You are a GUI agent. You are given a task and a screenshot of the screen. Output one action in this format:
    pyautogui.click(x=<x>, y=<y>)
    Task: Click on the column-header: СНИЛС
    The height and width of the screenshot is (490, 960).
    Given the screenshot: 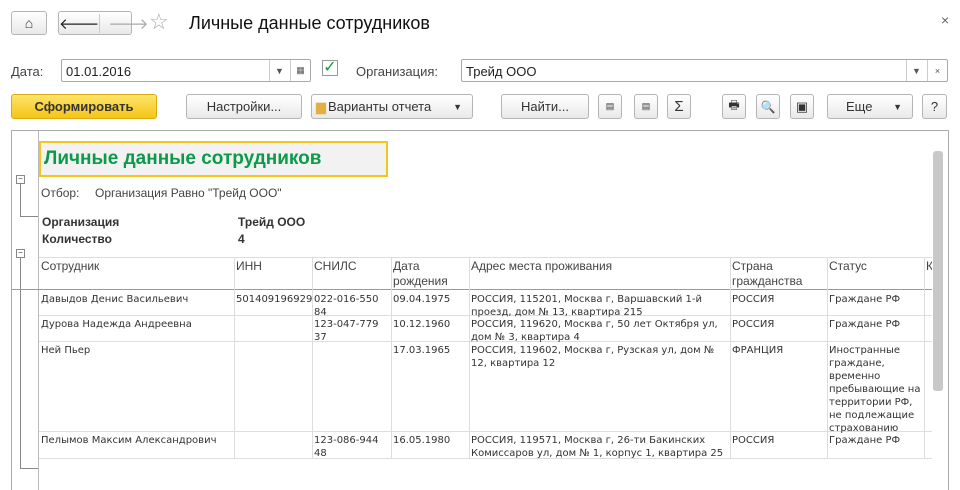 What is the action you would take?
    pyautogui.click(x=351, y=266)
    